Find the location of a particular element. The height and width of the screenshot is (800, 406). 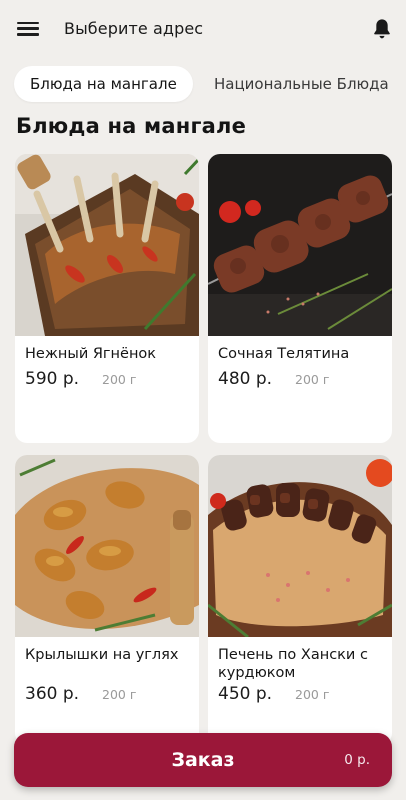

product-photo-liver is located at coordinates (300, 546).